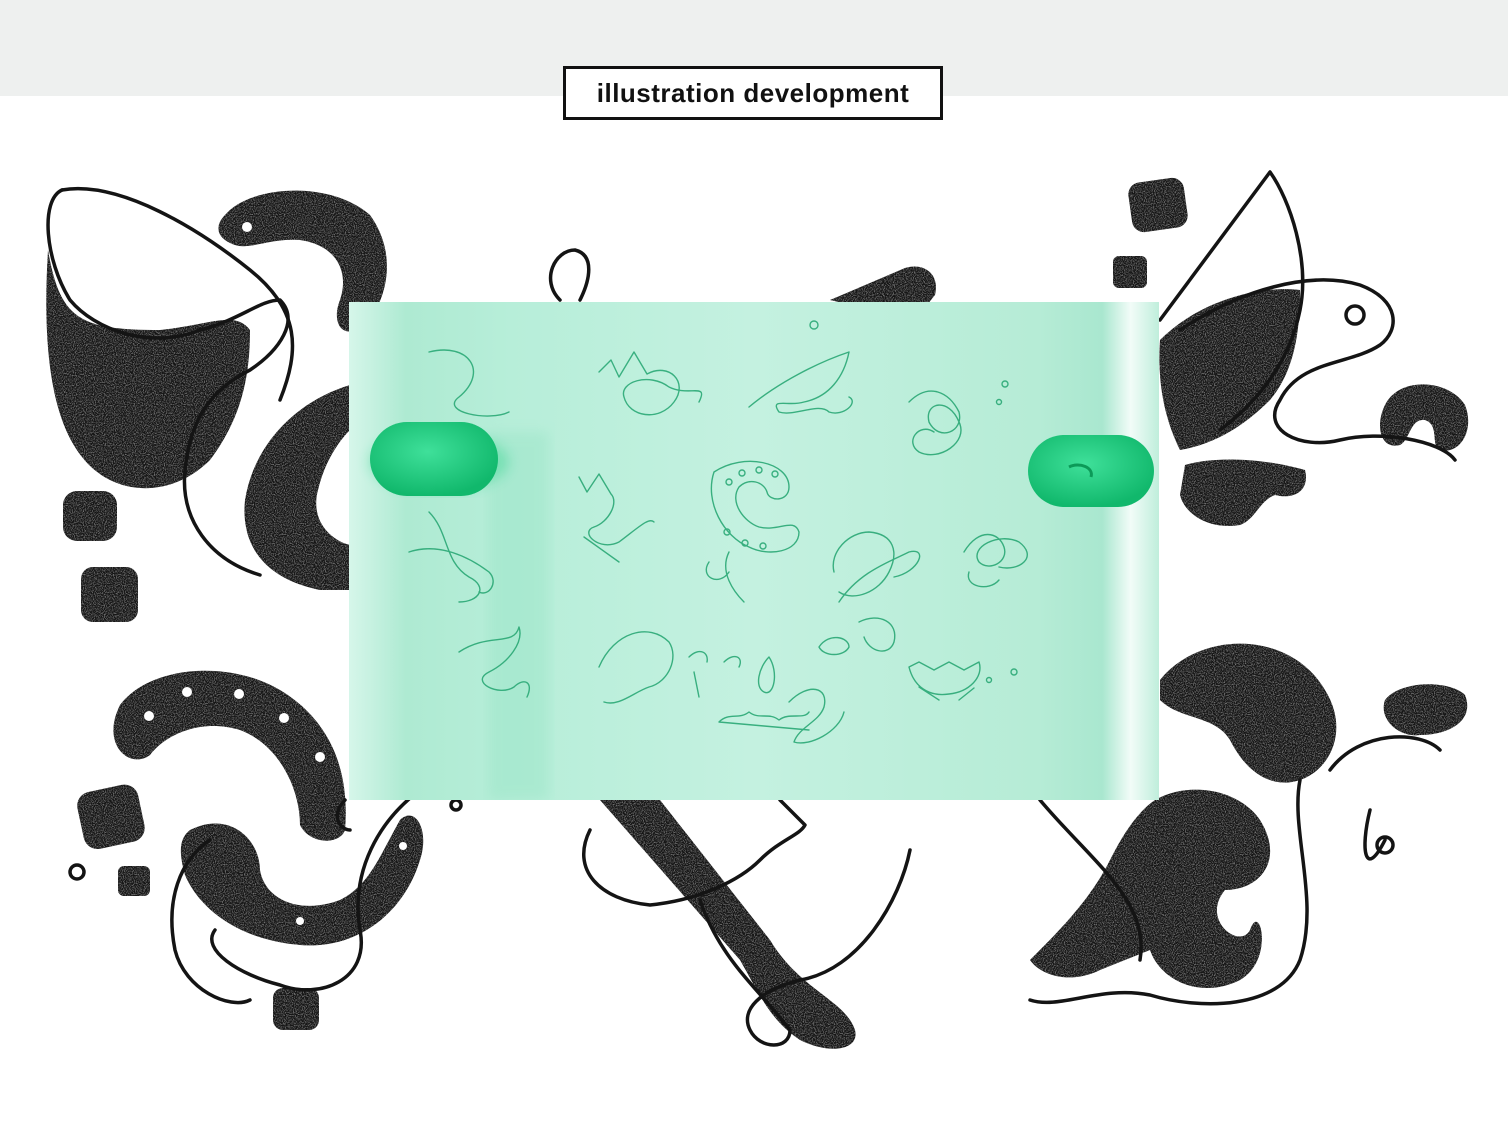 The width and height of the screenshot is (1508, 1131). Describe the element at coordinates (434, 459) in the screenshot. I see `clip-left` at that location.